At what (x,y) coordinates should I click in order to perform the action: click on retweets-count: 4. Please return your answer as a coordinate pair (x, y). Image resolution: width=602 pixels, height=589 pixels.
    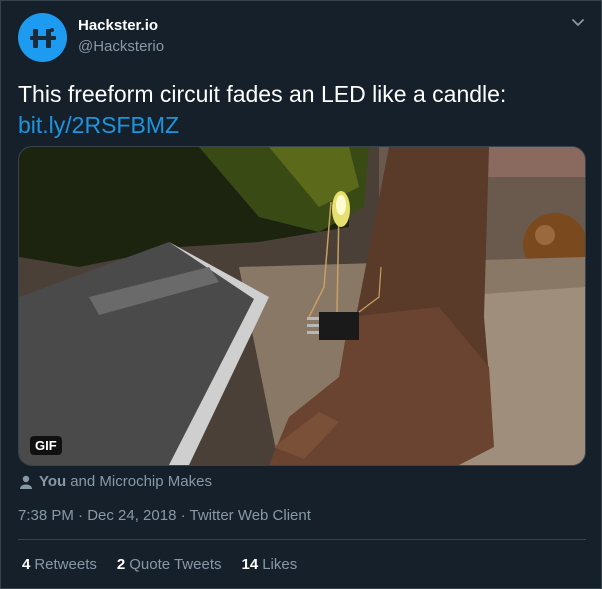
    Looking at the image, I should click on (26, 564).